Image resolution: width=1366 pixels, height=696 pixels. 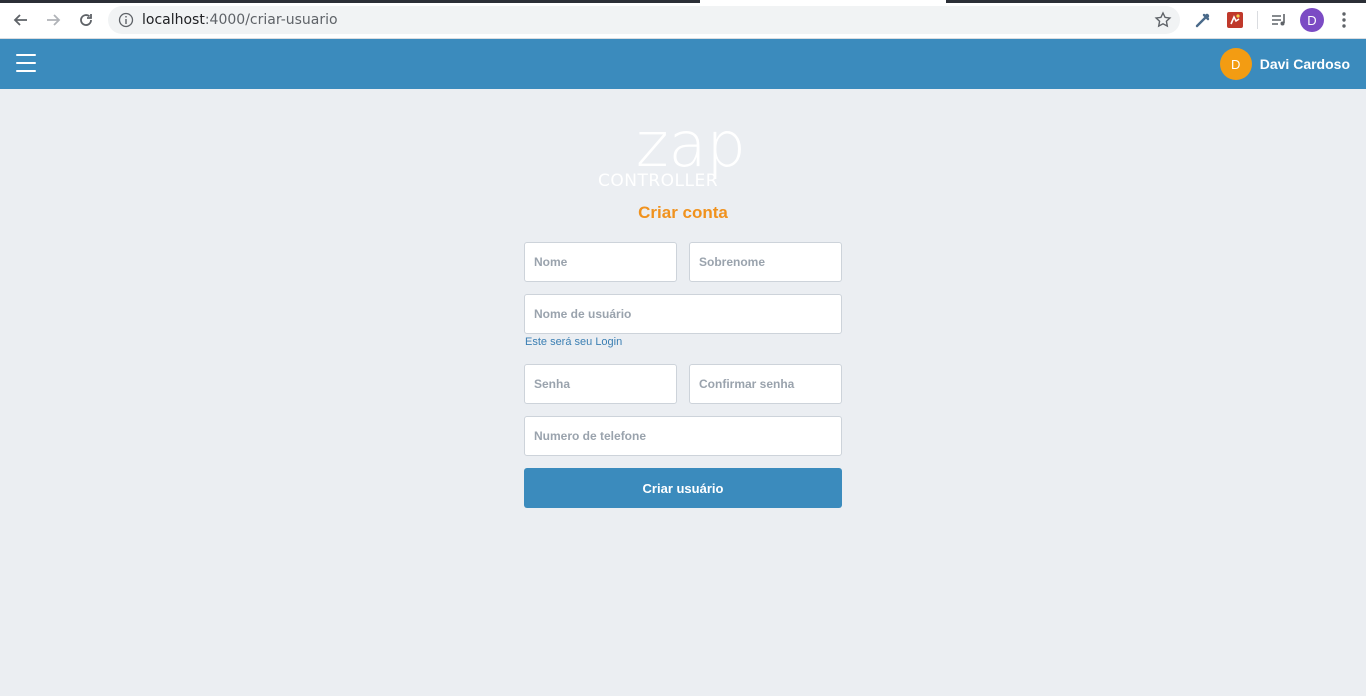 I want to click on bookmark-star-icon, so click(x=1163, y=22).